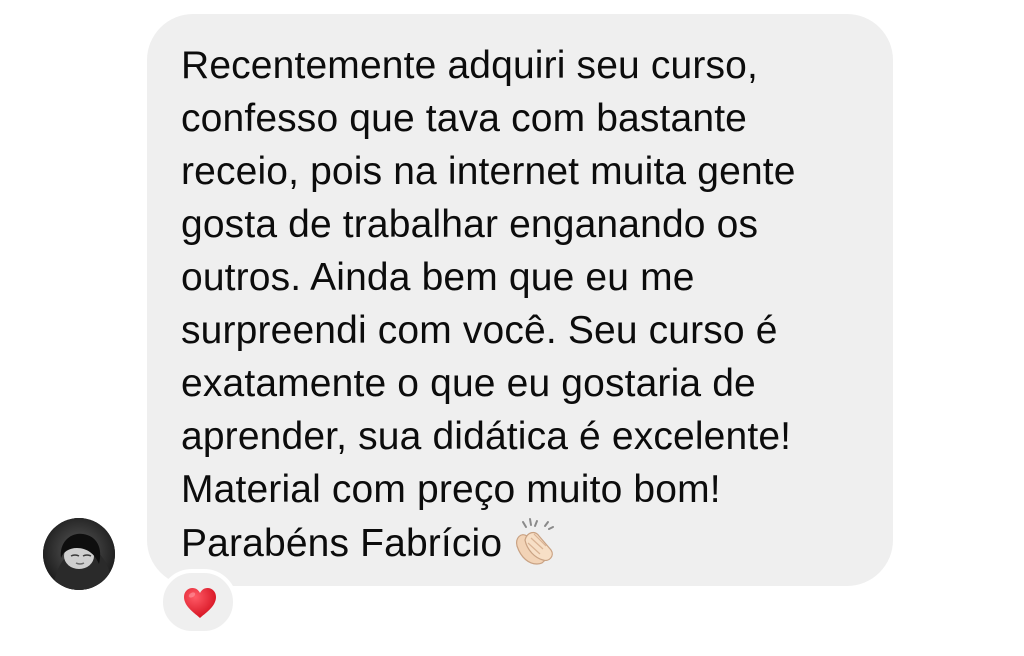 The height and width of the screenshot is (656, 1024). I want to click on message-line: aprender, sua didática é excelente!, so click(486, 436).